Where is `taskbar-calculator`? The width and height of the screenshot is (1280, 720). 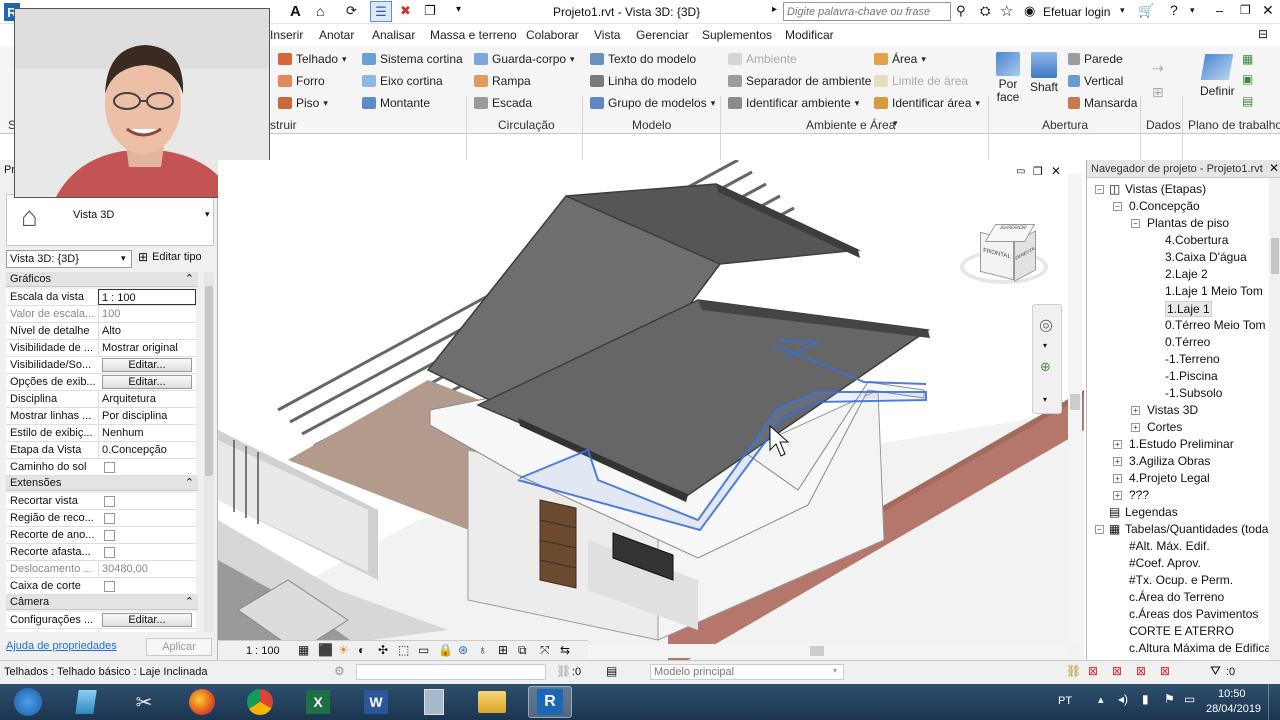
taskbar-calculator is located at coordinates (434, 702).